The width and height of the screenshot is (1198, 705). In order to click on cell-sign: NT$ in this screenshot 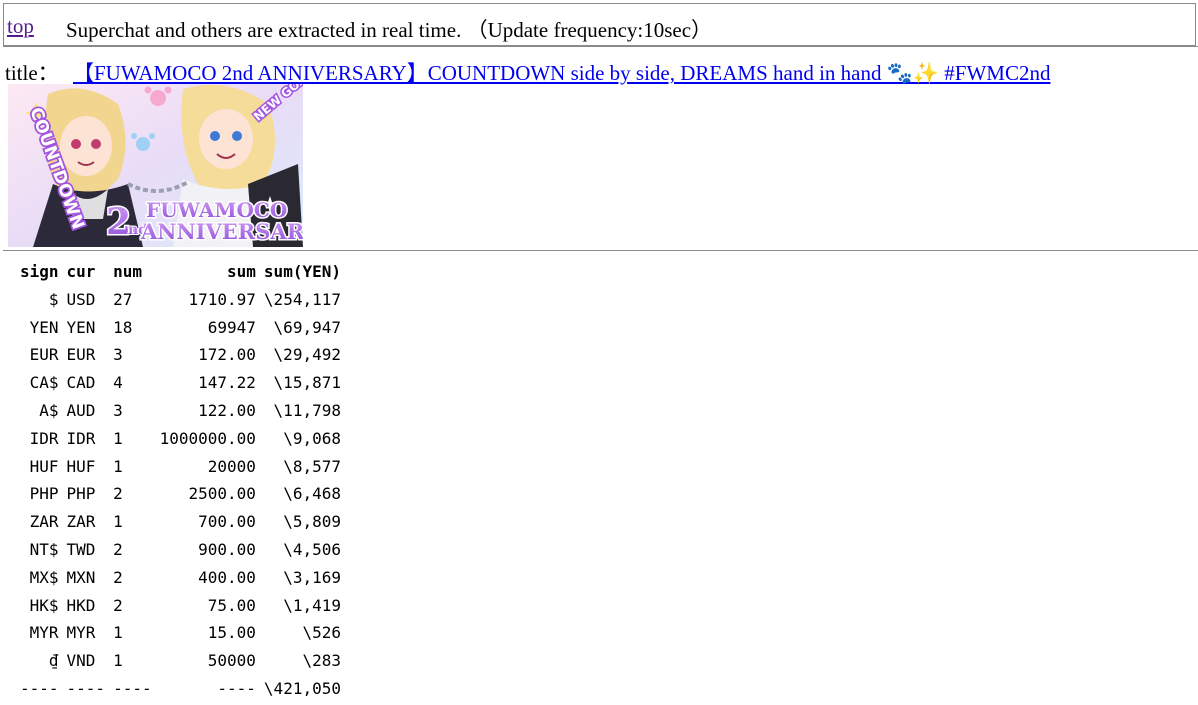, I will do `click(44, 549)`.